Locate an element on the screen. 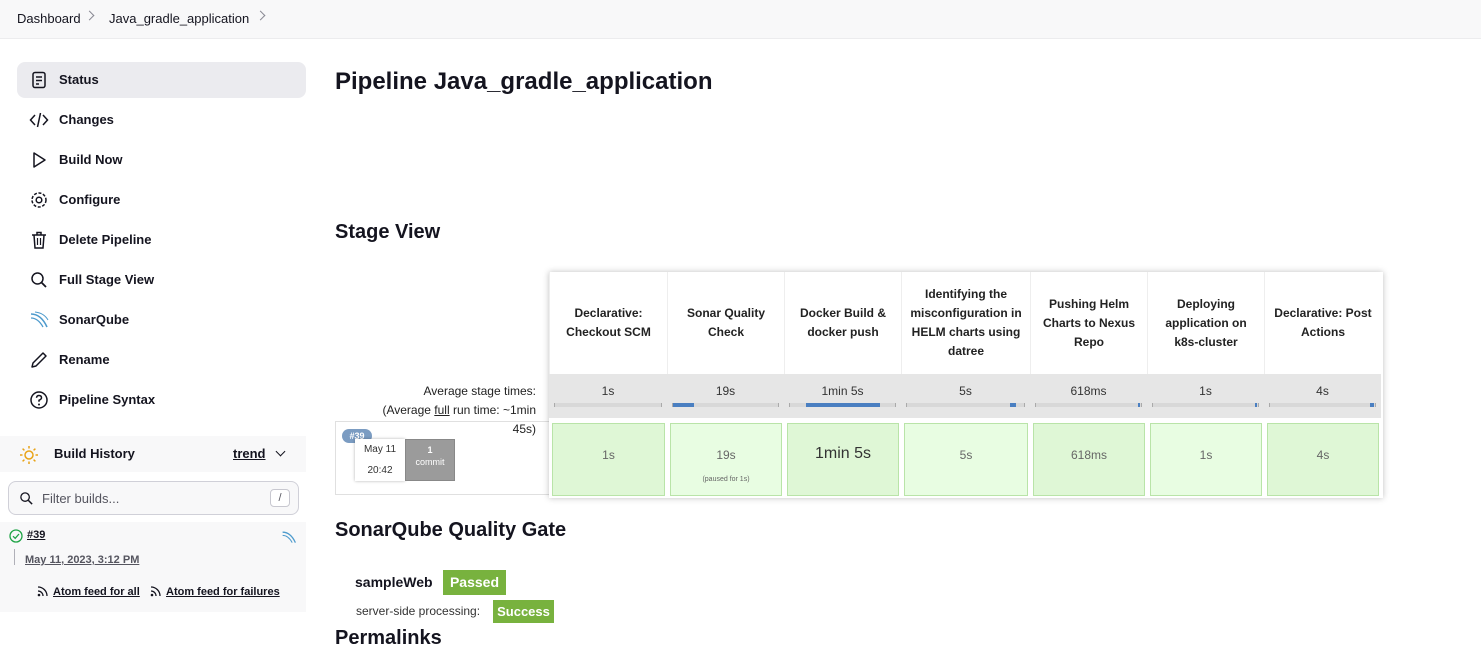 The height and width of the screenshot is (655, 1481). code-icon is located at coordinates (39, 120).